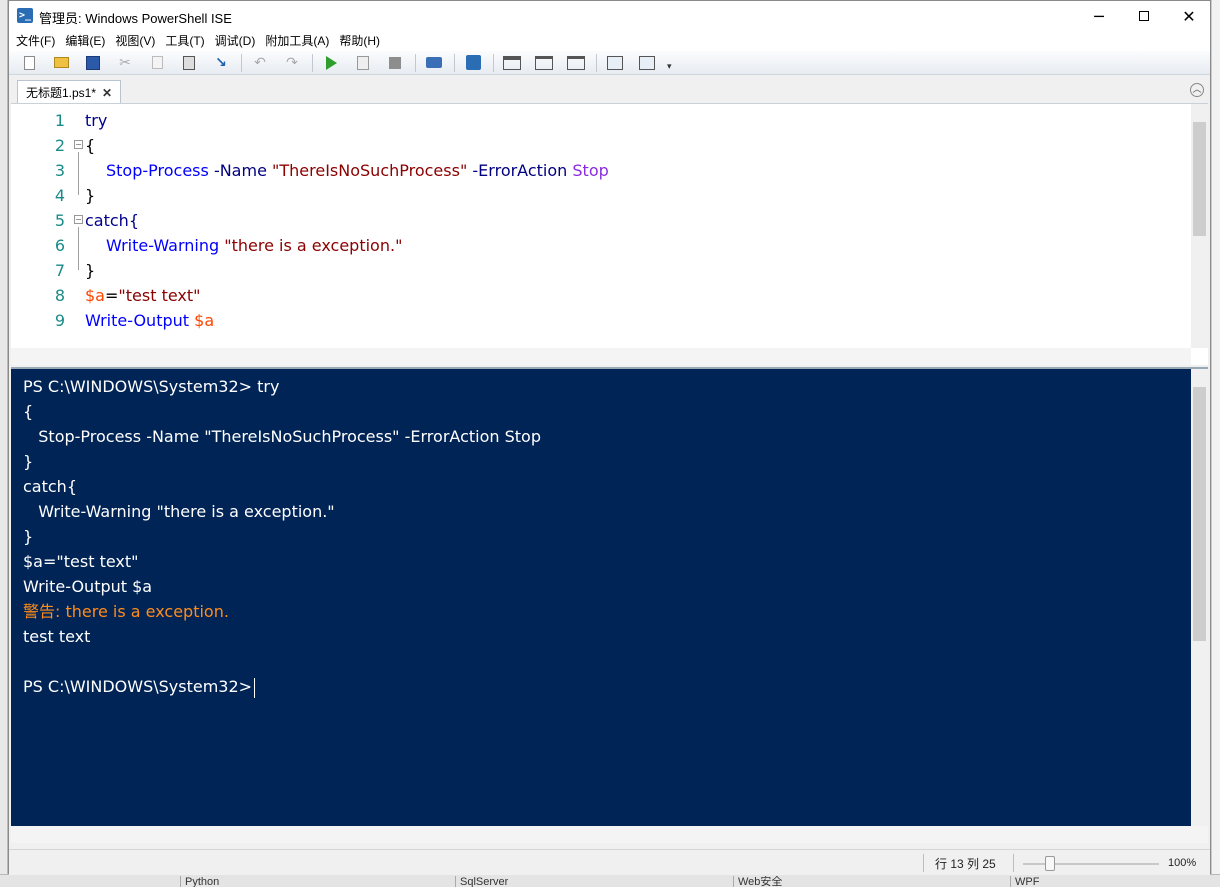  I want to click on save-icon, so click(93, 62).